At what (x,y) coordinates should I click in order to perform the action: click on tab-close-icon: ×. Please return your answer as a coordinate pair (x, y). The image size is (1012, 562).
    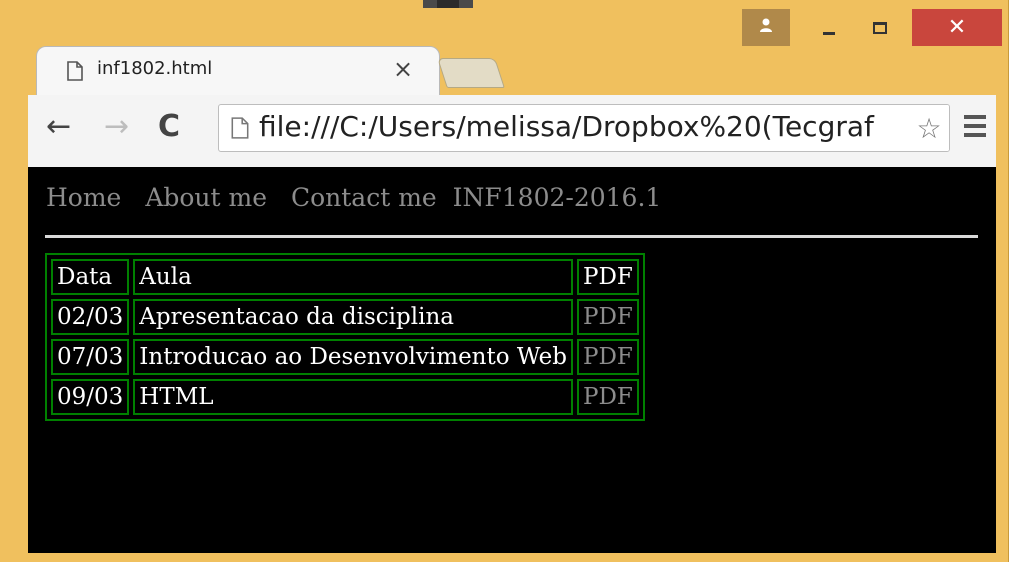
    Looking at the image, I should click on (403, 69).